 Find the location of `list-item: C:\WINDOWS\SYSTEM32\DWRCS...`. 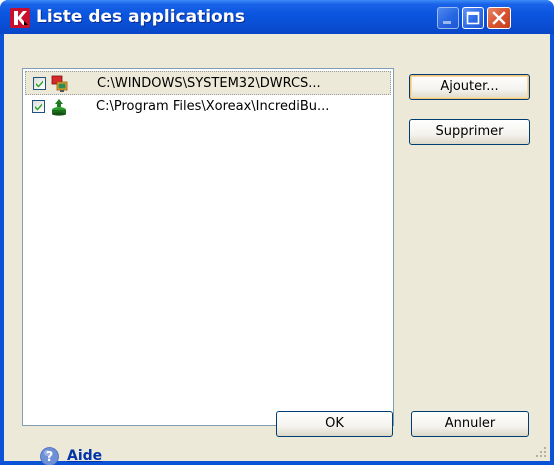

list-item: C:\WINDOWS\SYSTEM32\DWRCS... is located at coordinates (208, 83).